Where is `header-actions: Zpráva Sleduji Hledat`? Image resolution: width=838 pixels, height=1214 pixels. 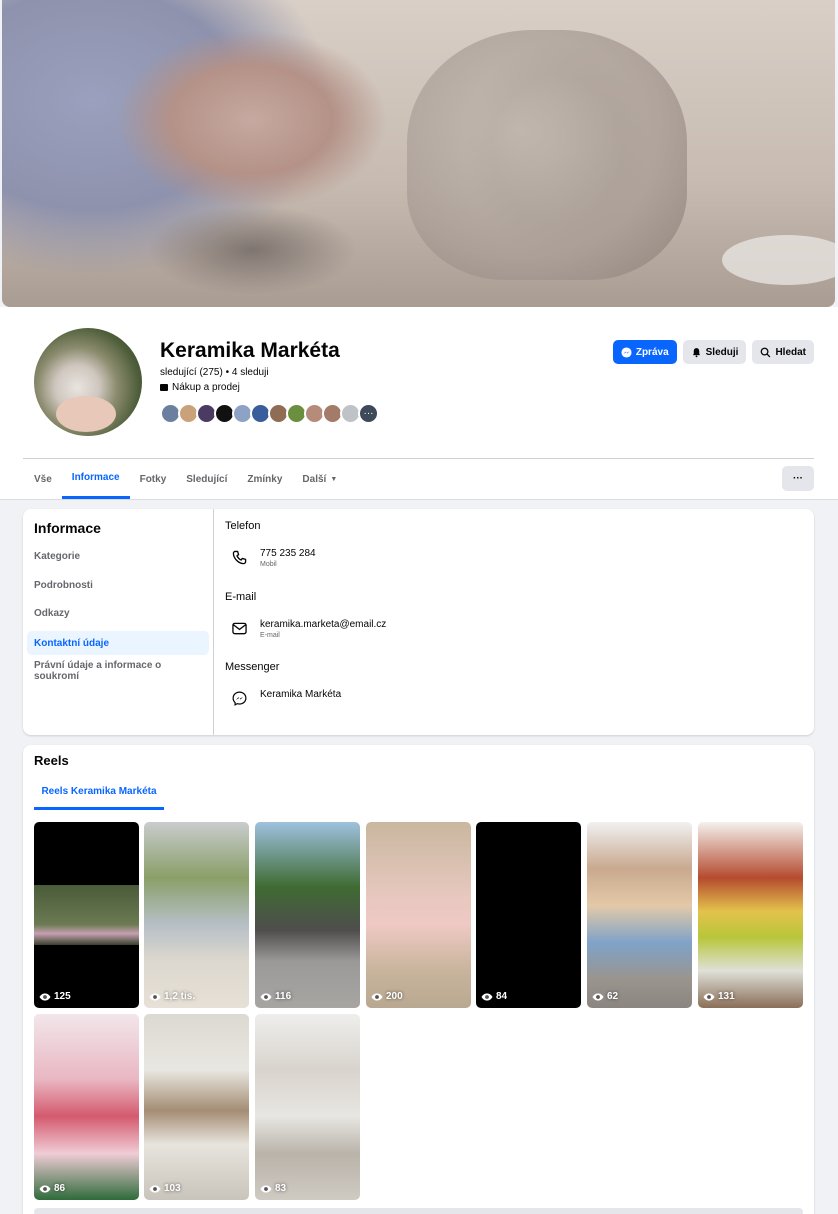
header-actions: Zpráva Sleduji Hledat is located at coordinates (713, 352).